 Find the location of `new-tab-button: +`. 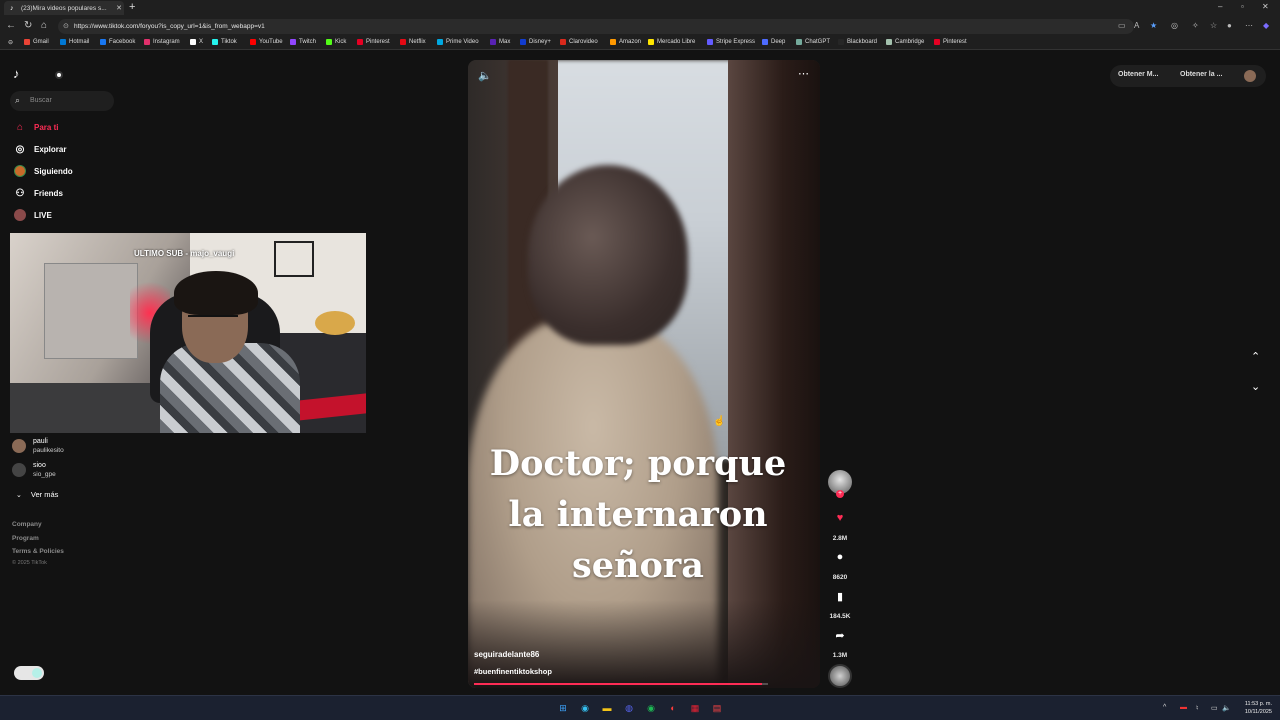

new-tab-button: + is located at coordinates (132, 7).